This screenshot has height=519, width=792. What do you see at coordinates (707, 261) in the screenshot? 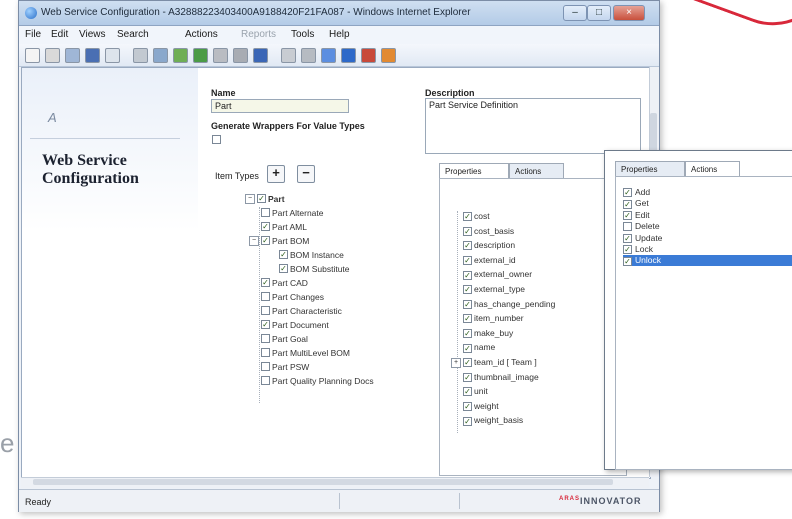
I see `action-item: ✓ Unlock` at bounding box center [707, 261].